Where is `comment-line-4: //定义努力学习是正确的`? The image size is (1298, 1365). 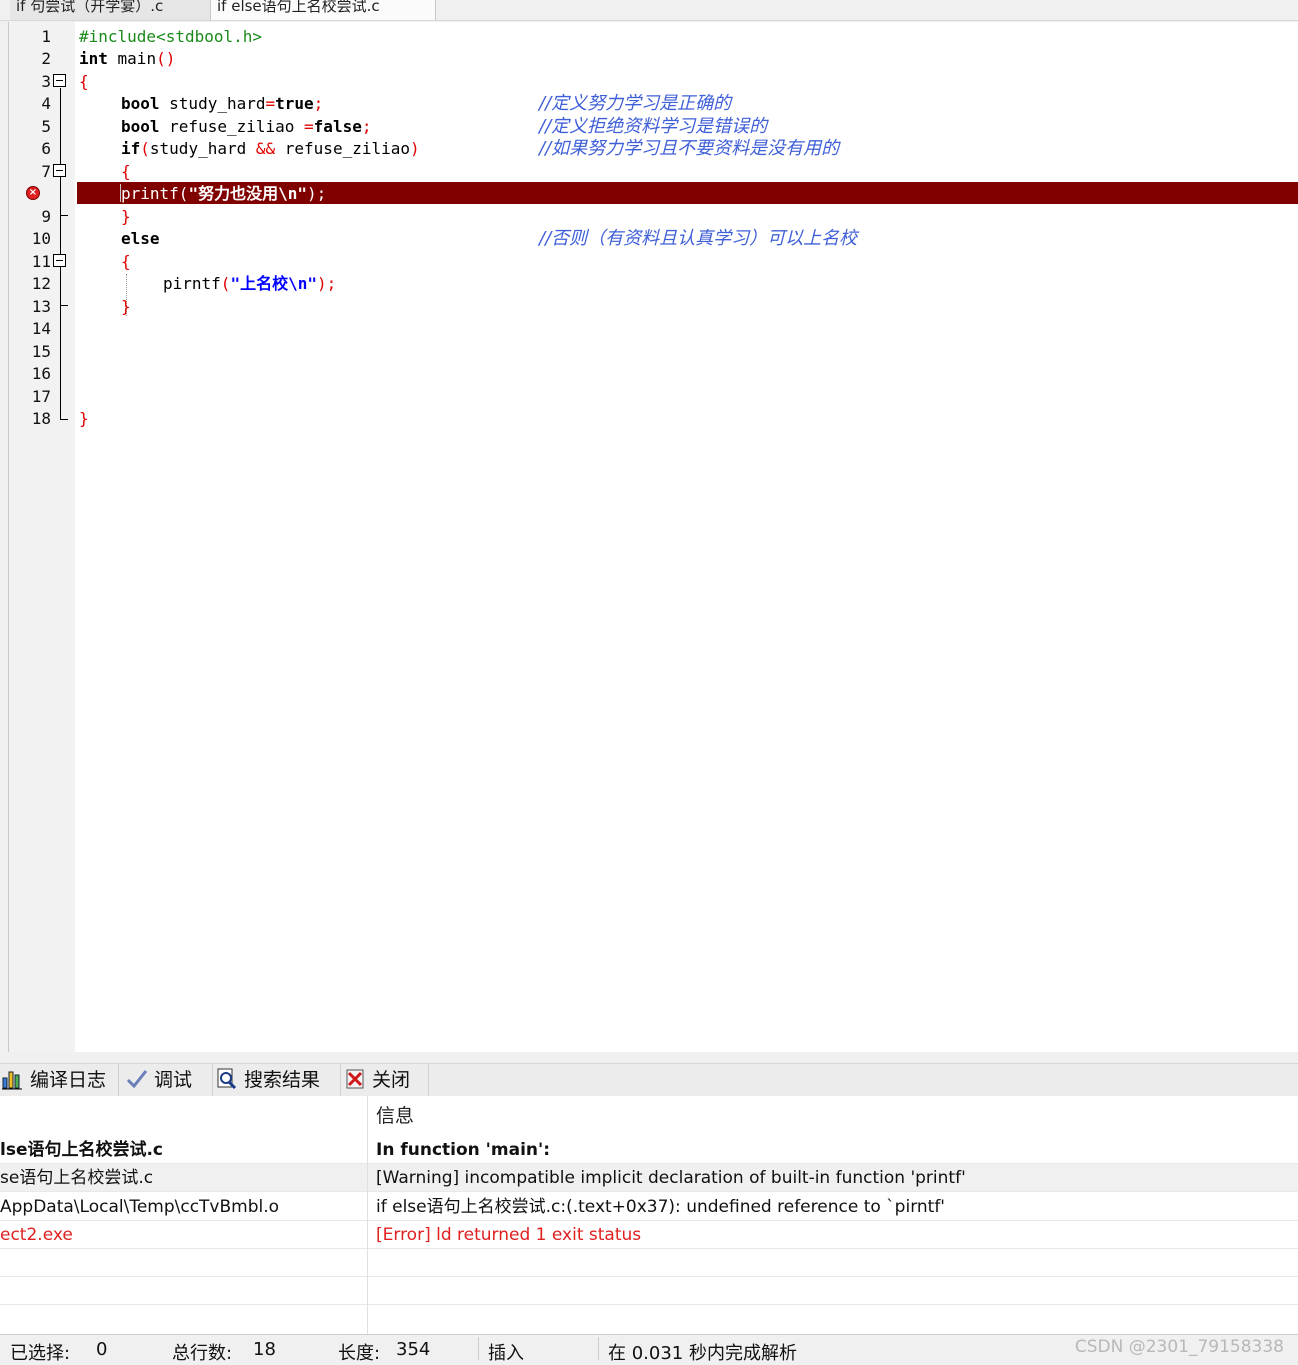
comment-line-4: //定义努力学习是正确的 is located at coordinates (635, 103).